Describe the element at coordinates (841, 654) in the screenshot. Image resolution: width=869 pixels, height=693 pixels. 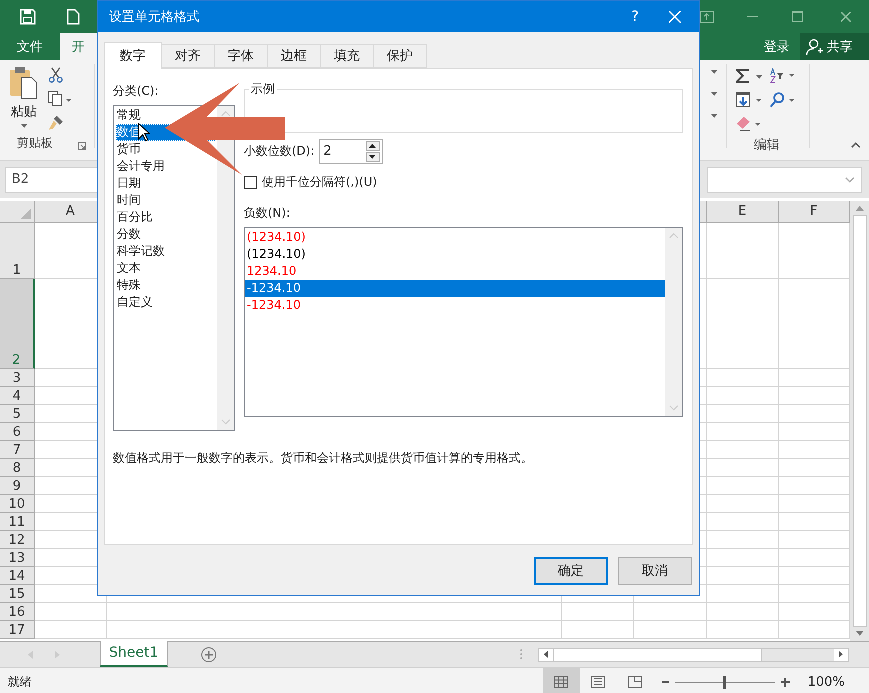
I see `scroll-right-icon` at that location.